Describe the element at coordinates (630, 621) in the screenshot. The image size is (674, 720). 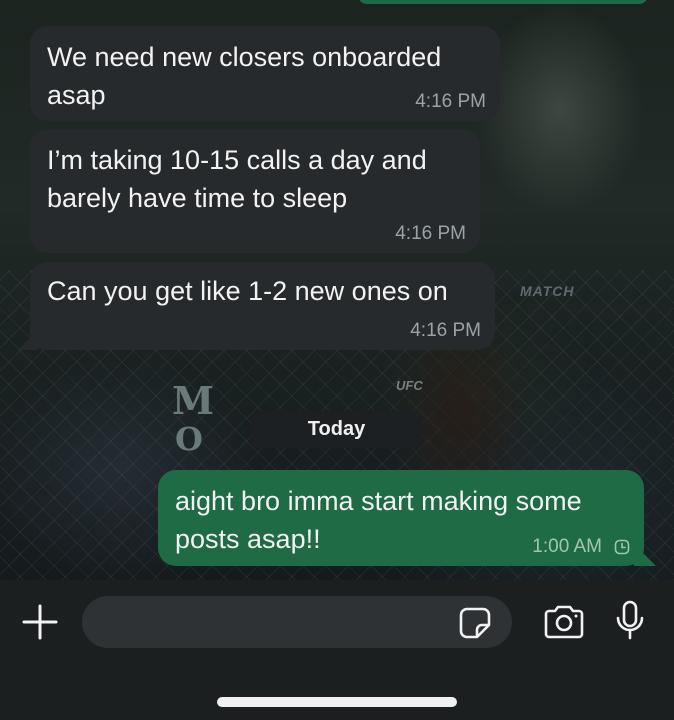
I see `microphone-icon` at that location.